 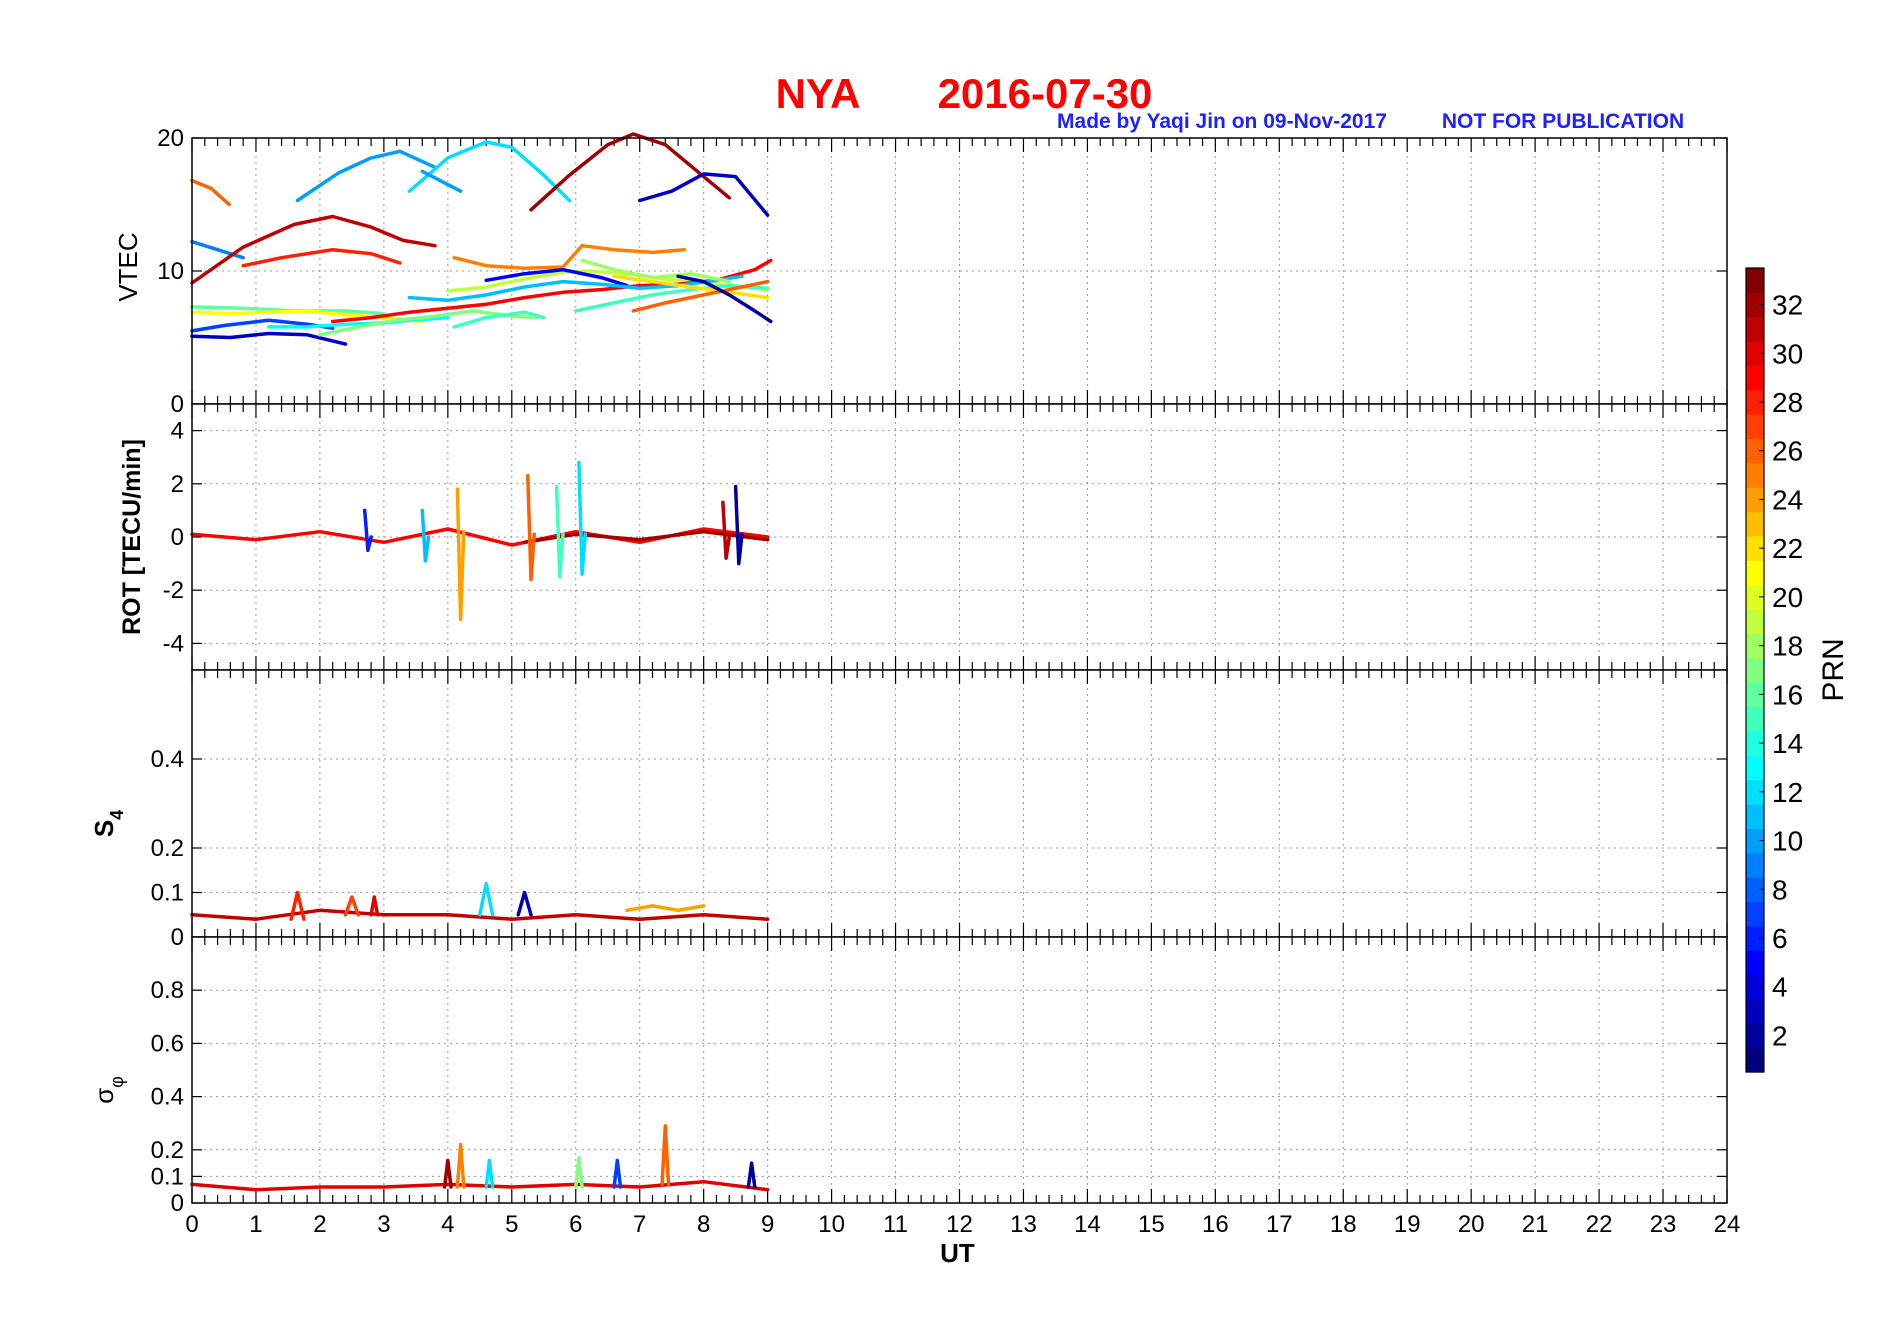 What do you see at coordinates (818, 93) in the screenshot?
I see `chart-title-station: NYA` at bounding box center [818, 93].